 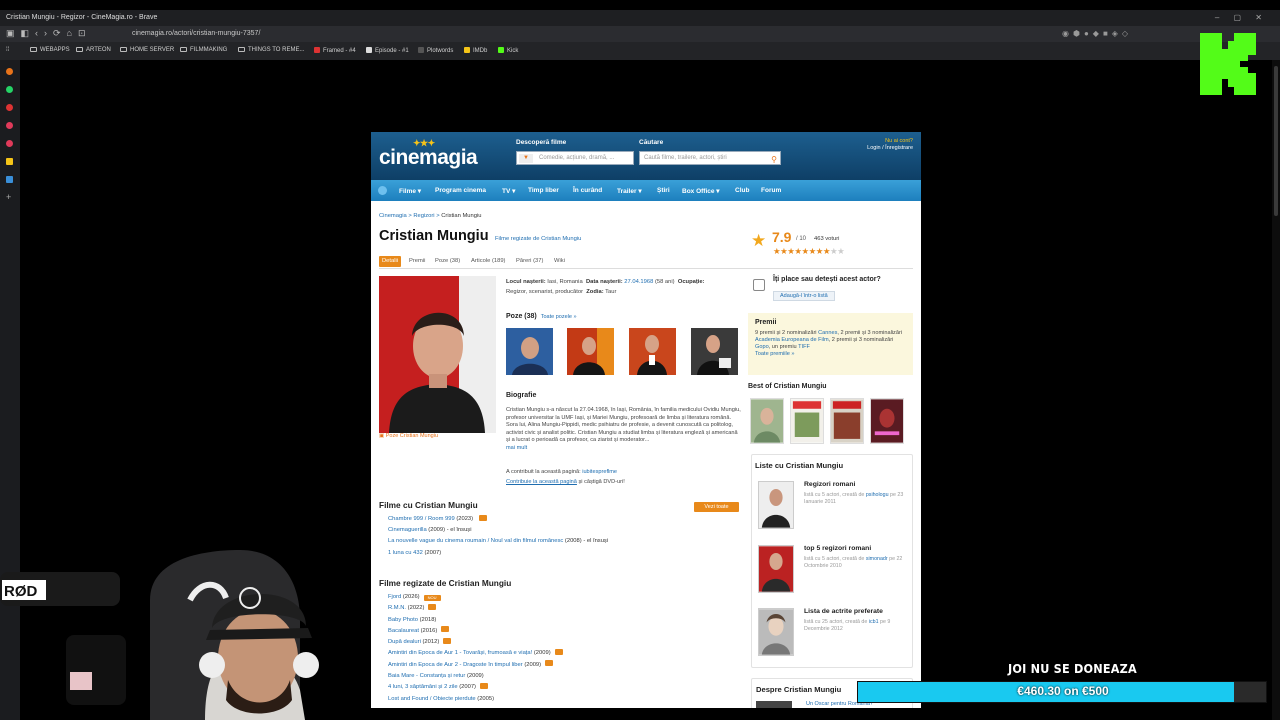 What do you see at coordinates (382, 190) in the screenshot?
I see `home-icon` at bounding box center [382, 190].